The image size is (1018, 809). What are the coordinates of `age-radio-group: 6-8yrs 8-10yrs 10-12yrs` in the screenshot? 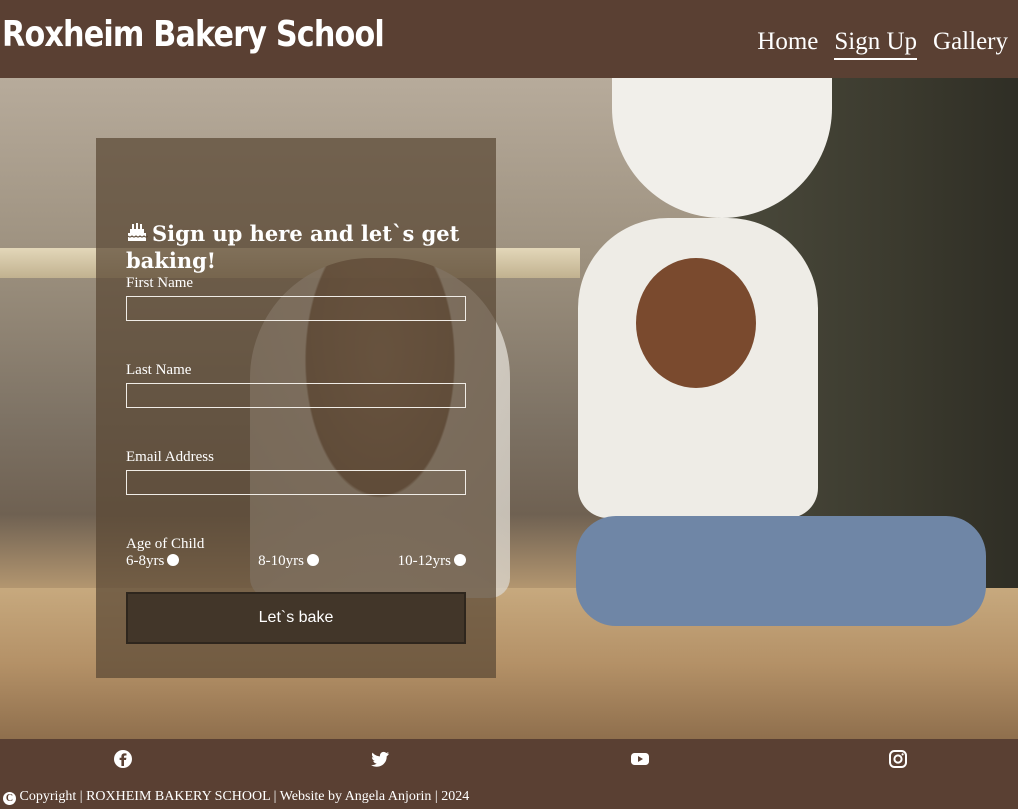 It's located at (296, 561).